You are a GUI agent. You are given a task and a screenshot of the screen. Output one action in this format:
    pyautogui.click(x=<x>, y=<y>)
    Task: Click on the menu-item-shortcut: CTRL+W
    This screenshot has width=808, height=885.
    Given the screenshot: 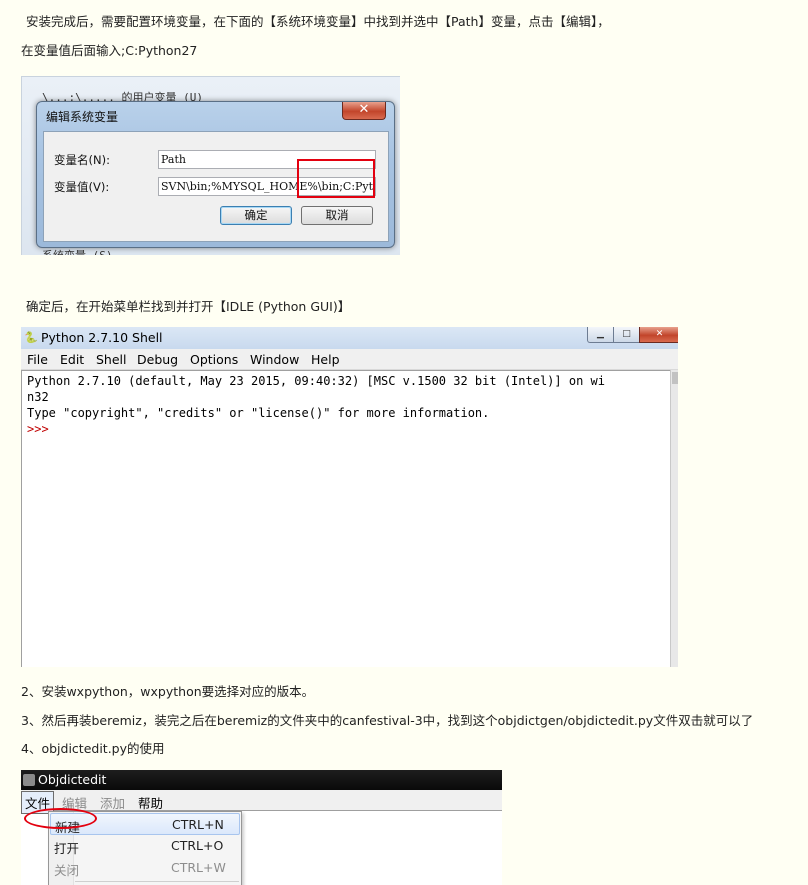 What is the action you would take?
    pyautogui.click(x=198, y=867)
    